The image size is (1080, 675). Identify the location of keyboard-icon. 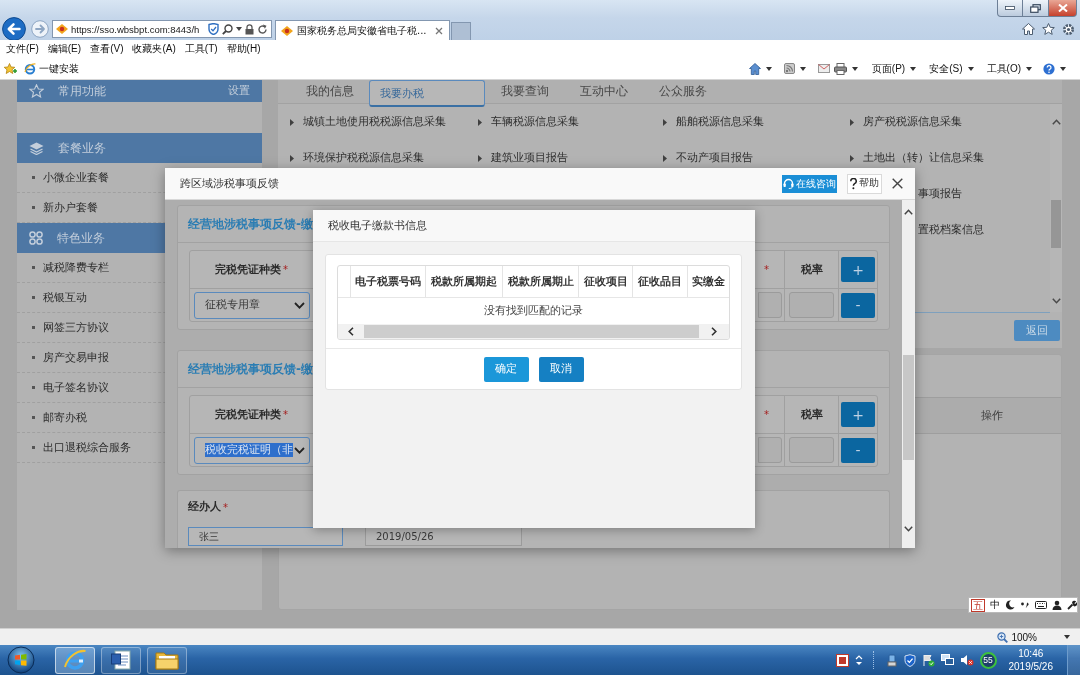
(1041, 605).